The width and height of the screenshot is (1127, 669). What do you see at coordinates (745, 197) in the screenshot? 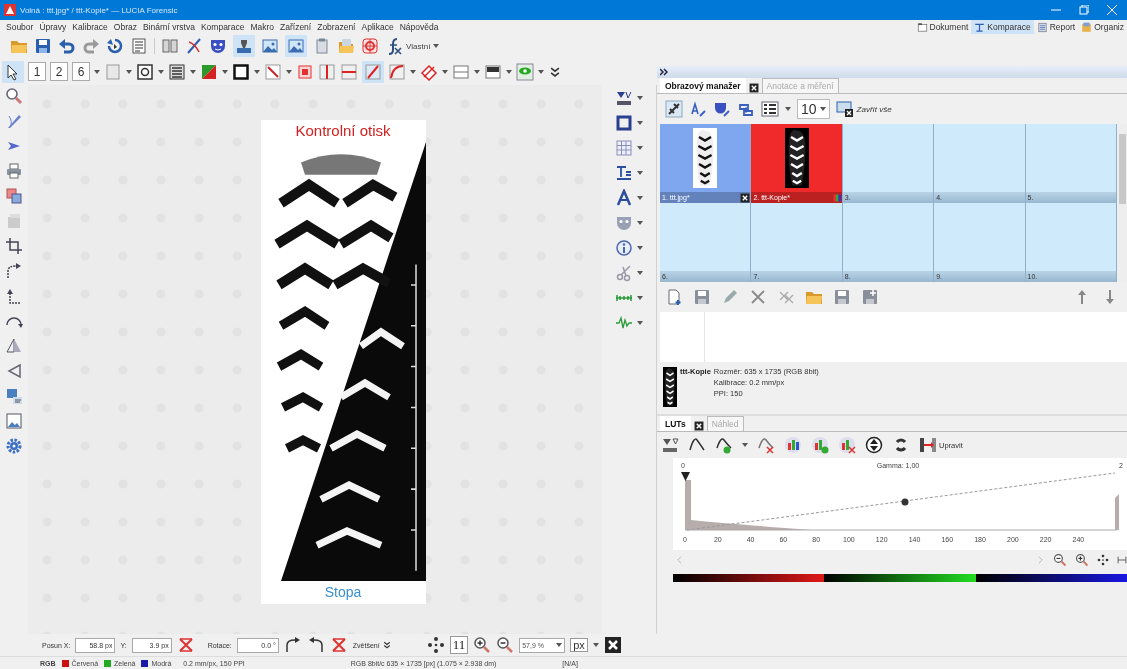
I see `remove-icon` at bounding box center [745, 197].